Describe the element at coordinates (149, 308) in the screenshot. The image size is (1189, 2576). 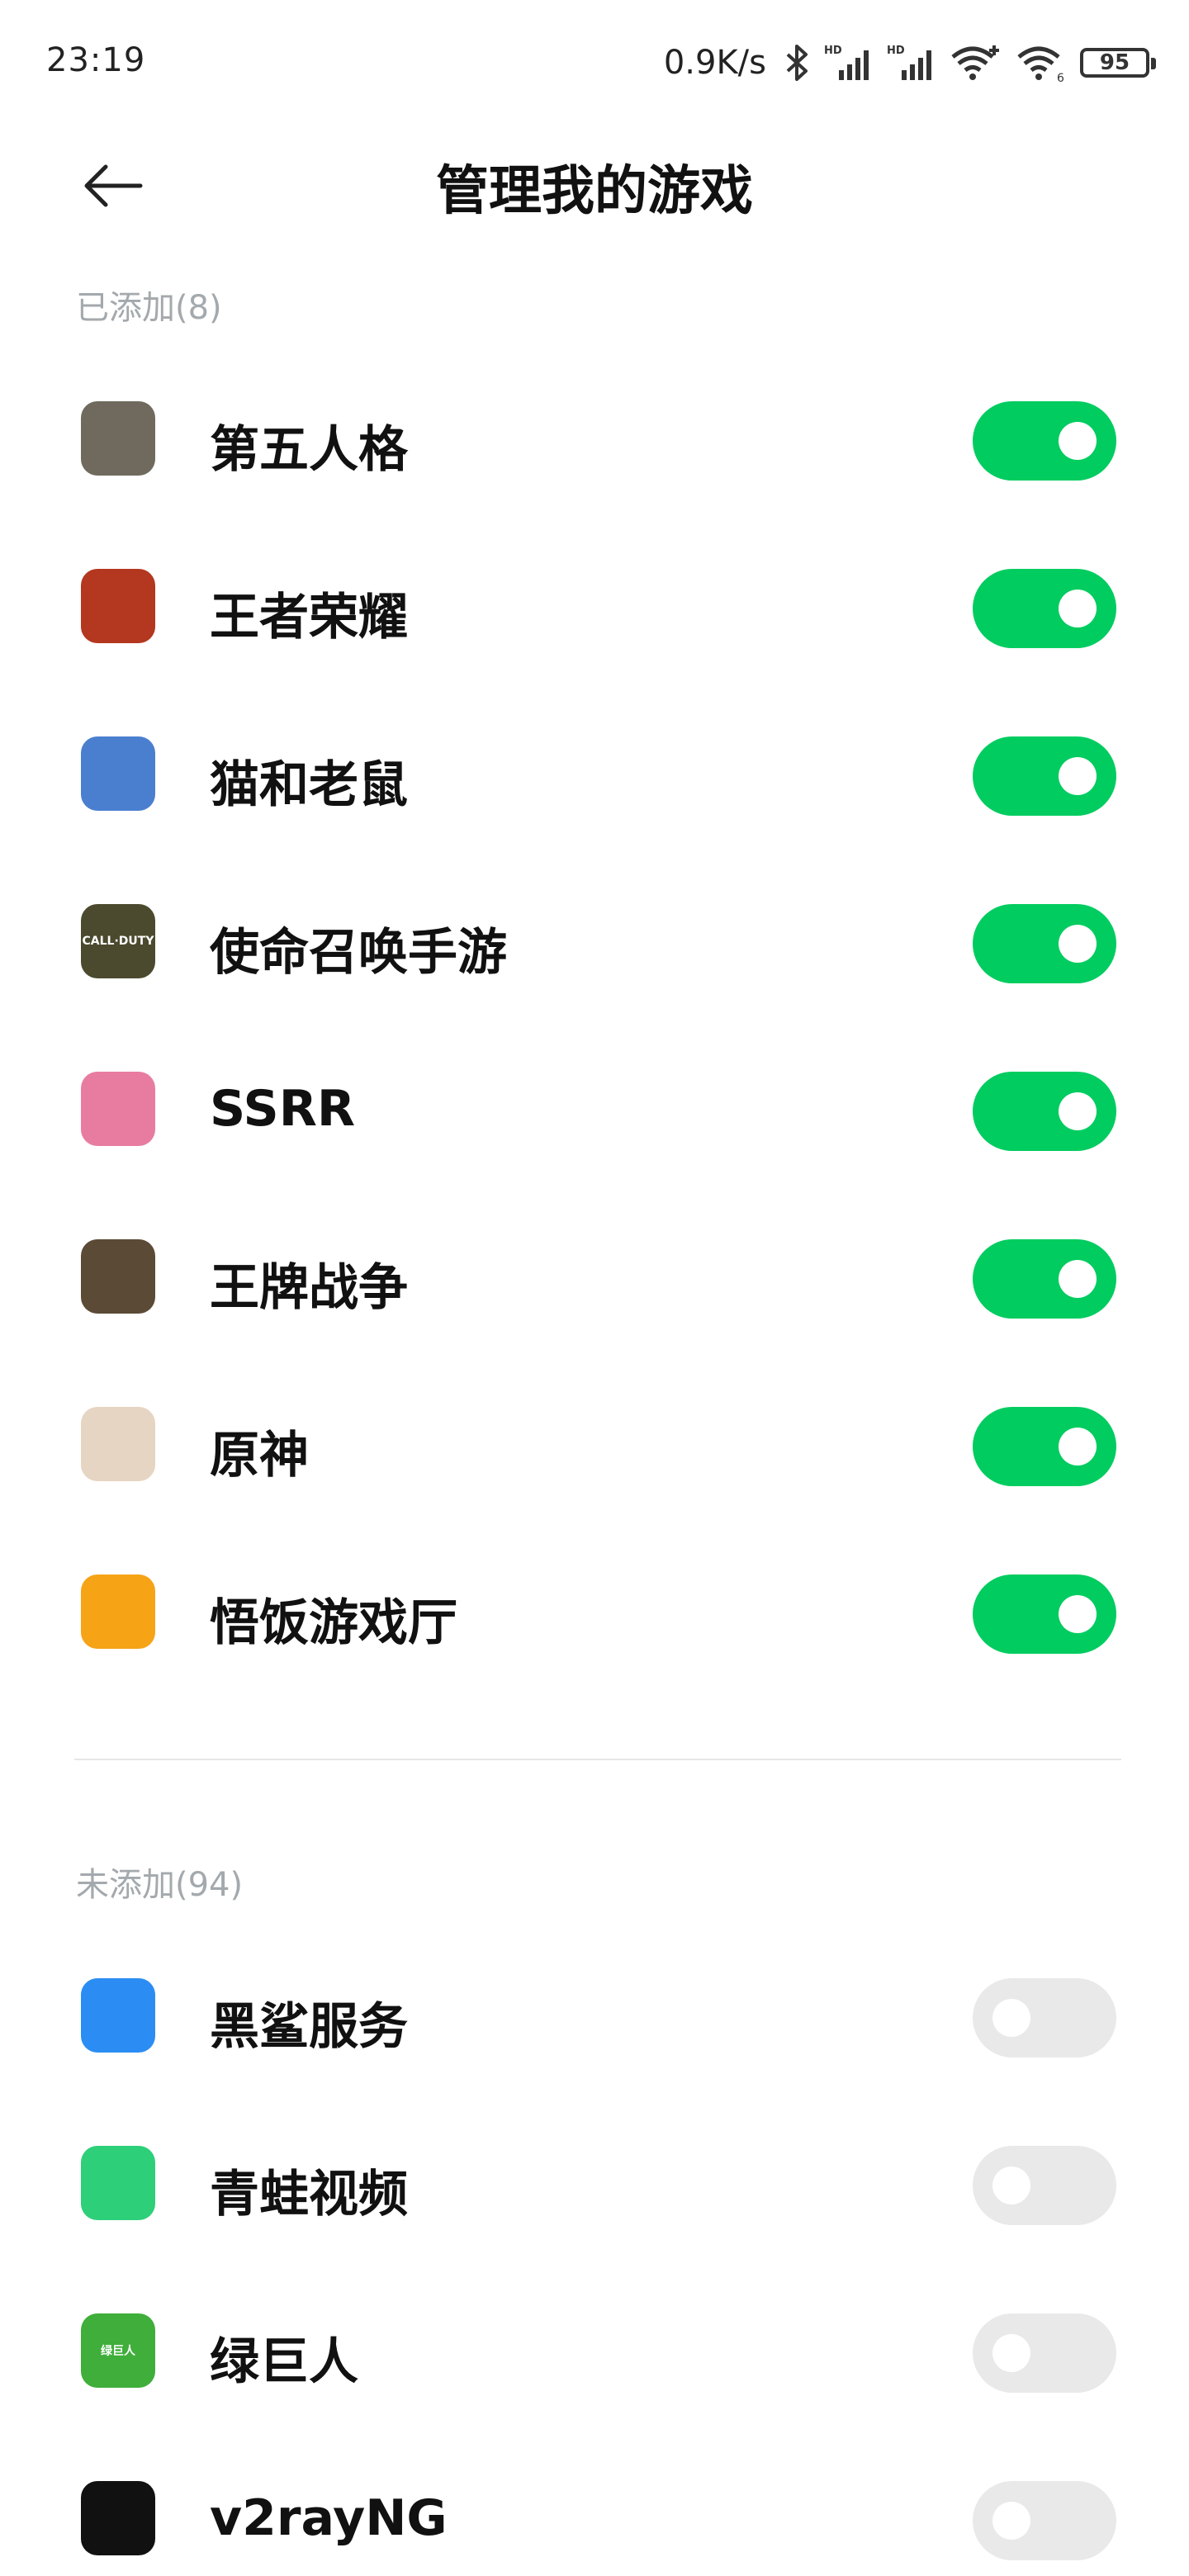
I see `section-label-added: 已添加(8)` at that location.